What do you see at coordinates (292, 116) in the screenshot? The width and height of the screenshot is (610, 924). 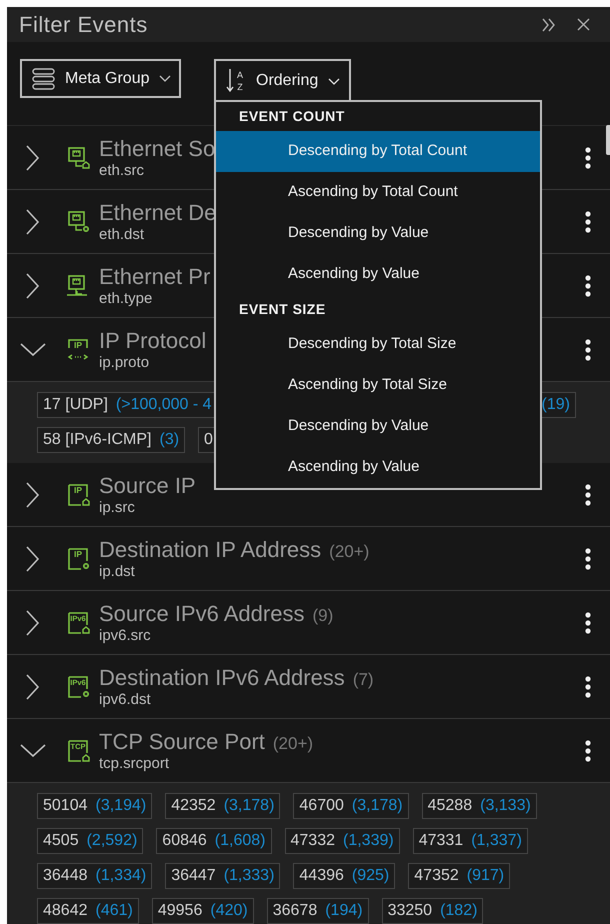 I see `menu-section-header: EVENT COUNT` at bounding box center [292, 116].